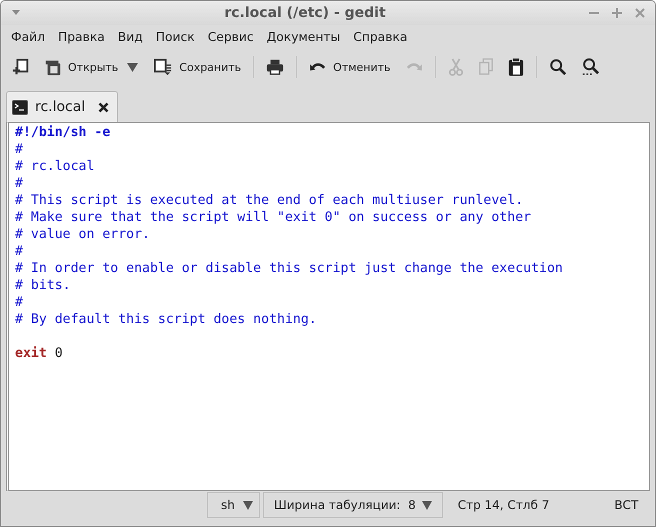 This screenshot has height=527, width=656. Describe the element at coordinates (53, 67) in the screenshot. I see `folder-icon` at that location.